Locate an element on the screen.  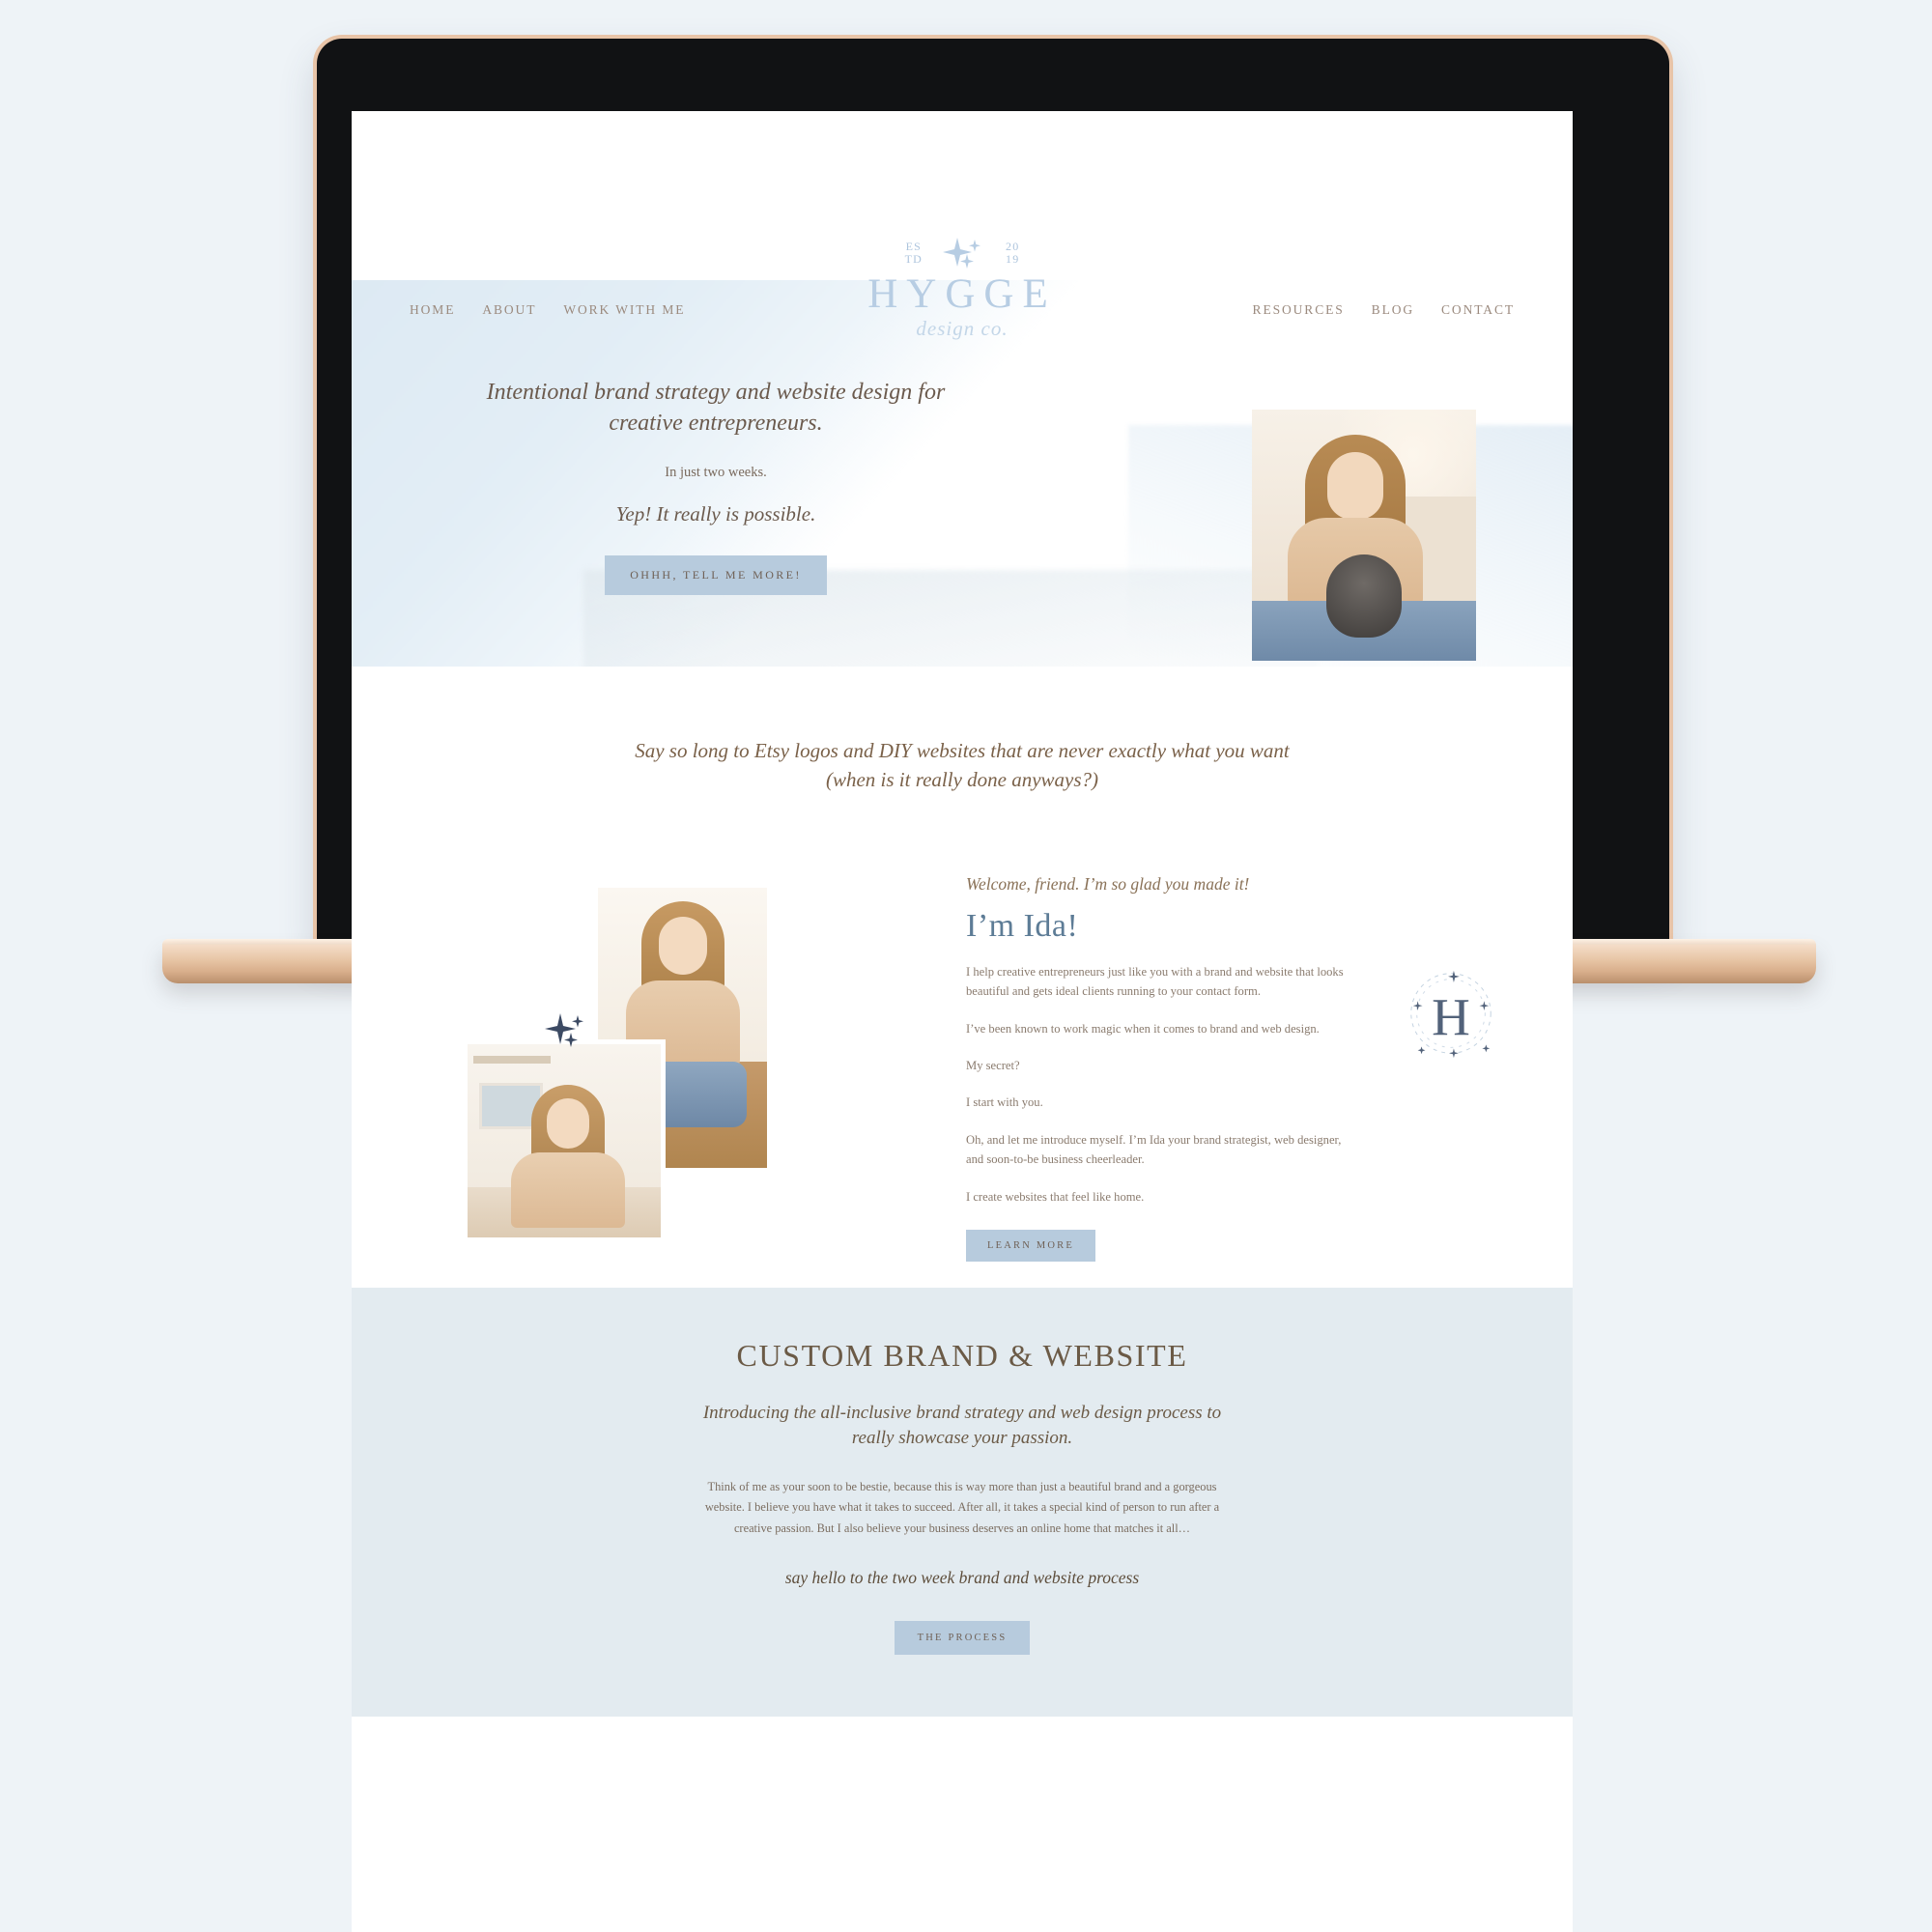
monogram-badge-icon: H is located at coordinates (1451, 1014).